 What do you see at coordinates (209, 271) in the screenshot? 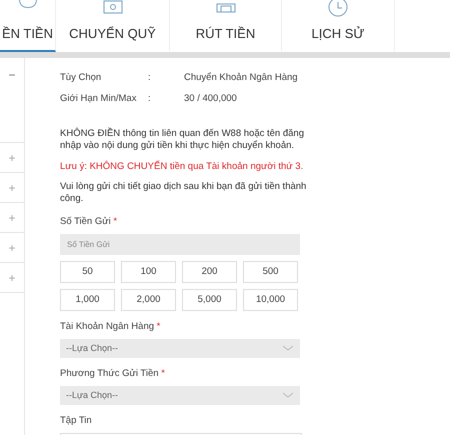
I see `amount-option: 200` at bounding box center [209, 271].